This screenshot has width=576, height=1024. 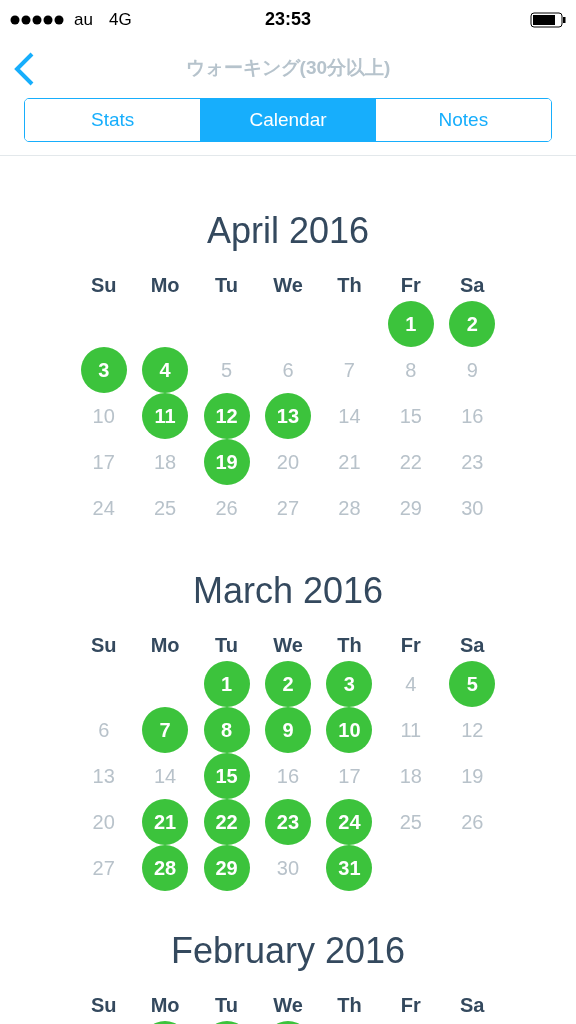 What do you see at coordinates (226, 370) in the screenshot?
I see `calendar-day: 5` at bounding box center [226, 370].